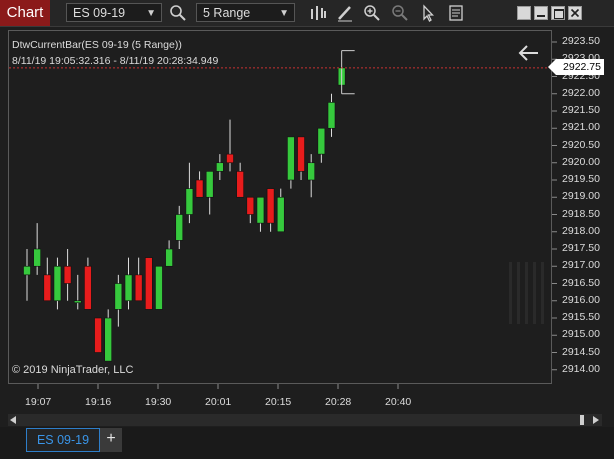 Image resolution: width=614 pixels, height=459 pixels. What do you see at coordinates (398, 402) in the screenshot?
I see `time-tick-label: 20:40` at bounding box center [398, 402].